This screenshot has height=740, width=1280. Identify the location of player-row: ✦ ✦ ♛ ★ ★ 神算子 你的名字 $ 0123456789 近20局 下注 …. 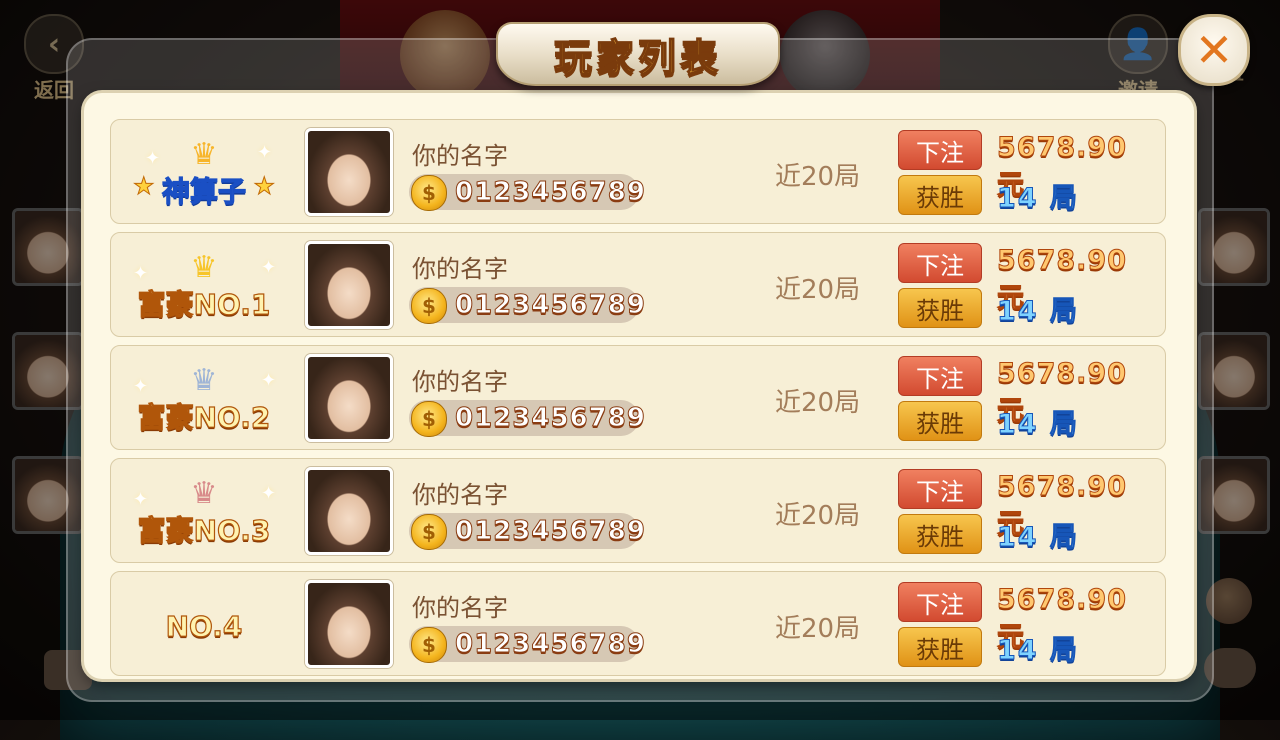
(638, 171).